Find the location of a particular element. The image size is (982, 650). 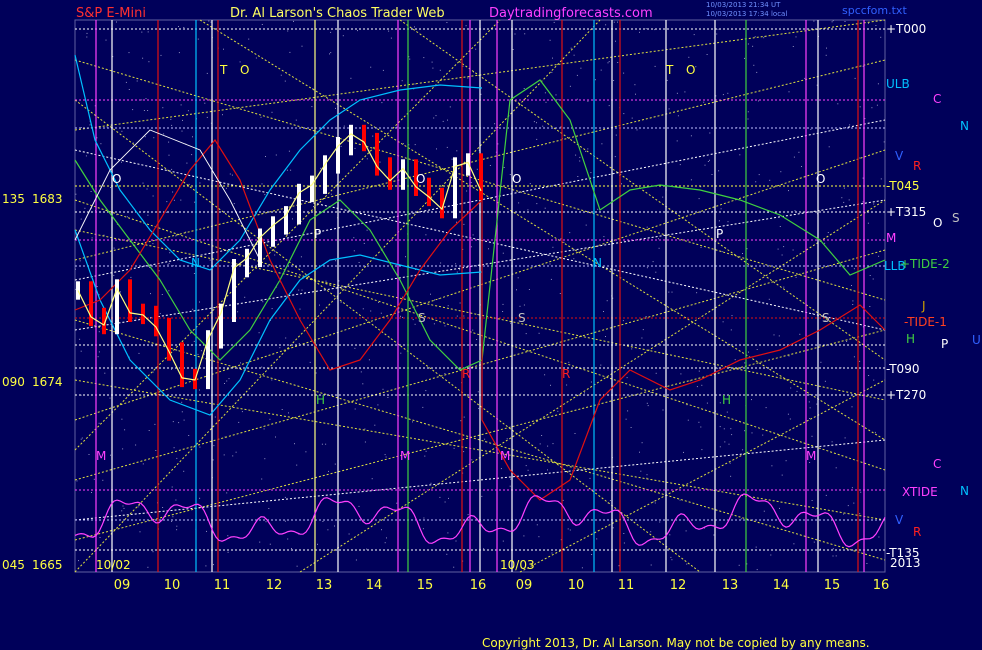

right-label: C is located at coordinates (937, 99).